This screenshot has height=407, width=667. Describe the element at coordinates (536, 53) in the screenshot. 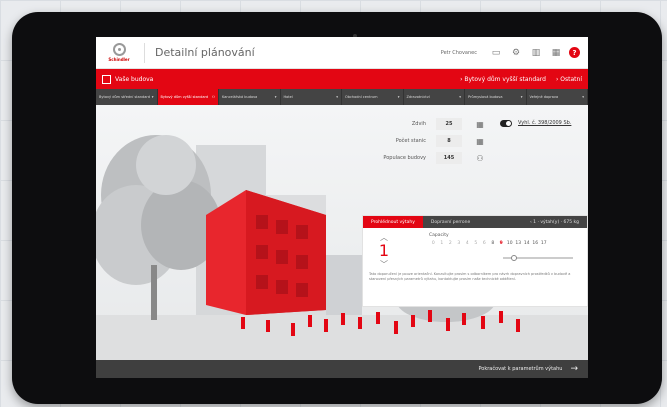

I see `building-icon: ▥` at that location.